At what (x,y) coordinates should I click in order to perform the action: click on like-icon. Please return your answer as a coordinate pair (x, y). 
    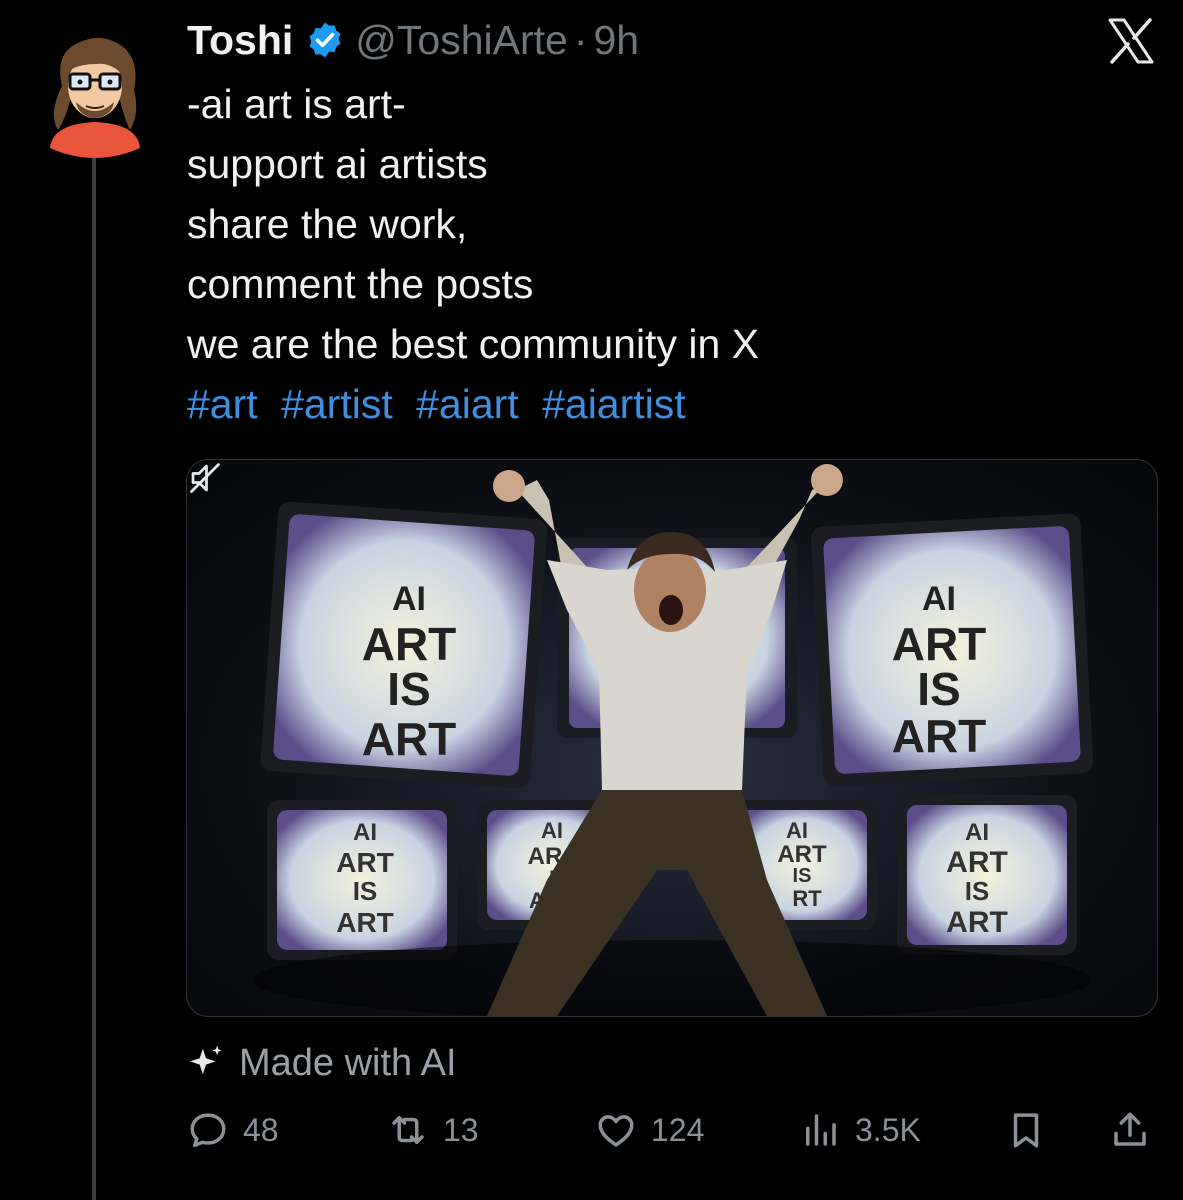
    Looking at the image, I should click on (616, 1131).